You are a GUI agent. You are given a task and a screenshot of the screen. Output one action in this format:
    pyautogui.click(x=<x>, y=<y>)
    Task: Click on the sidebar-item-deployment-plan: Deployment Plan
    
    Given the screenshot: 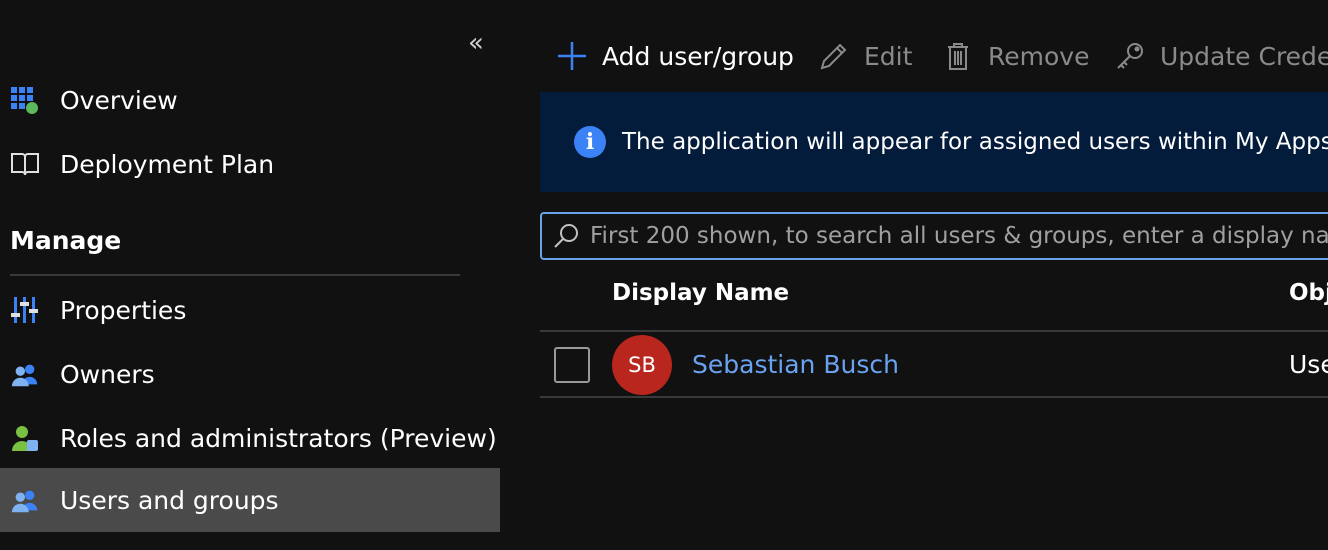 What is the action you would take?
    pyautogui.click(x=250, y=164)
    